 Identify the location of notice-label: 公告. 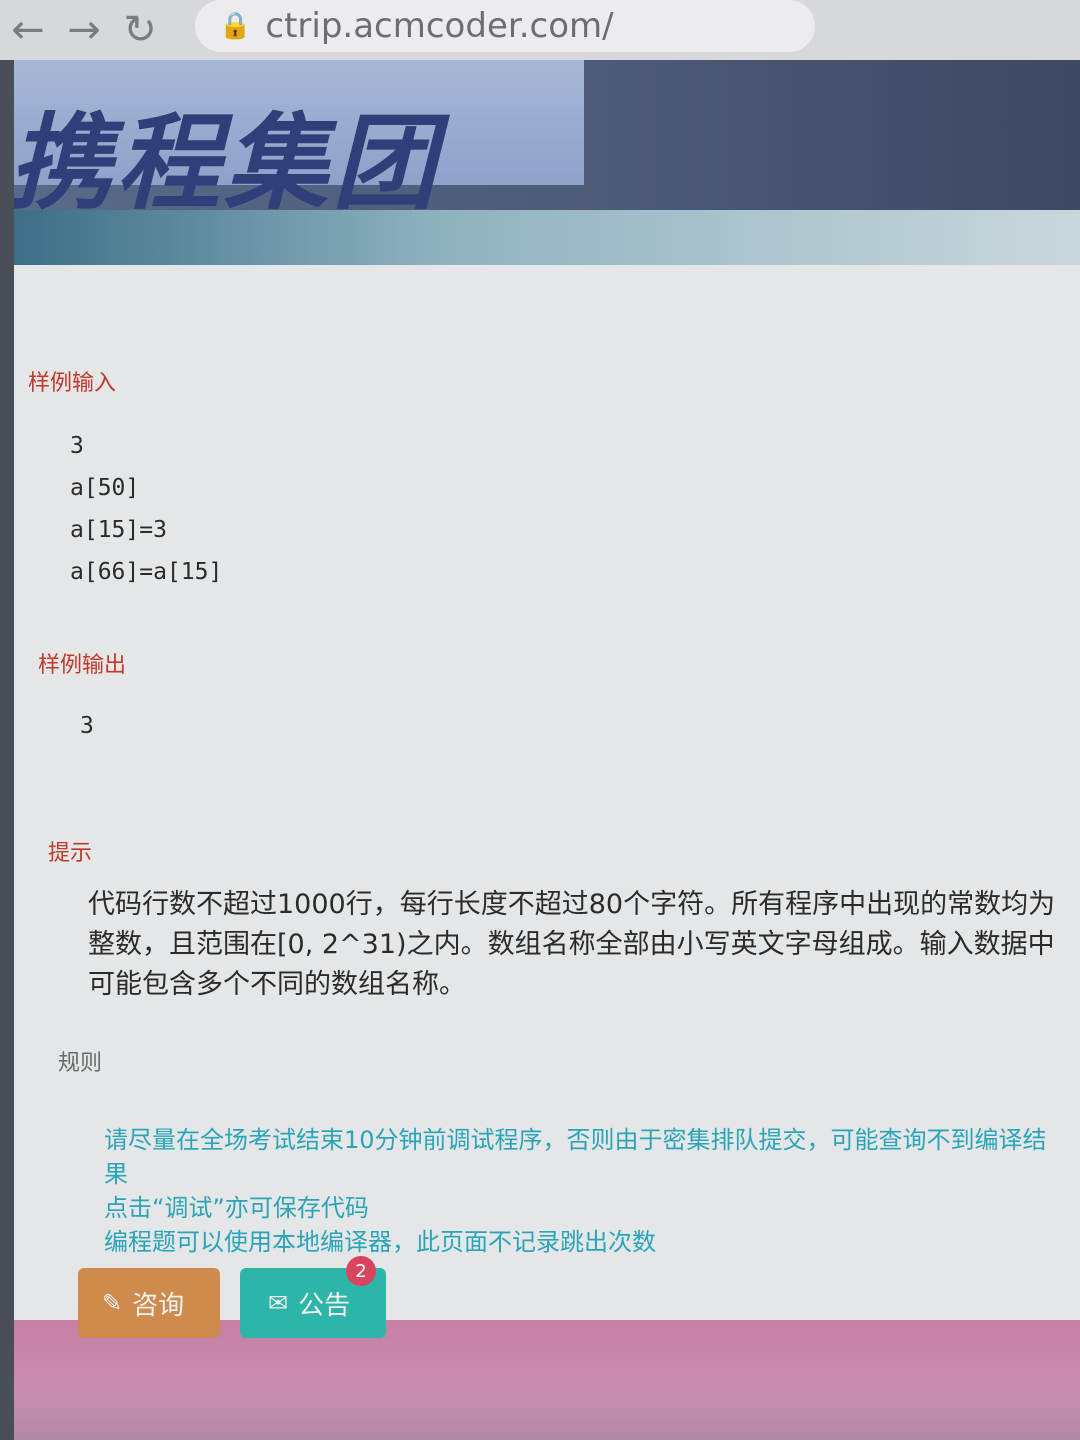
(324, 1305).